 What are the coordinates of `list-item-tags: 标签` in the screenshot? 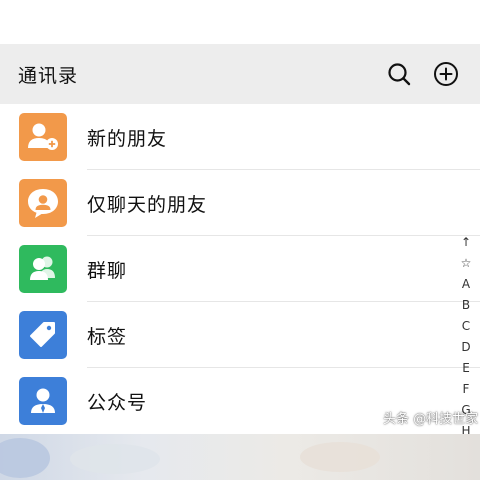 It's located at (240, 335).